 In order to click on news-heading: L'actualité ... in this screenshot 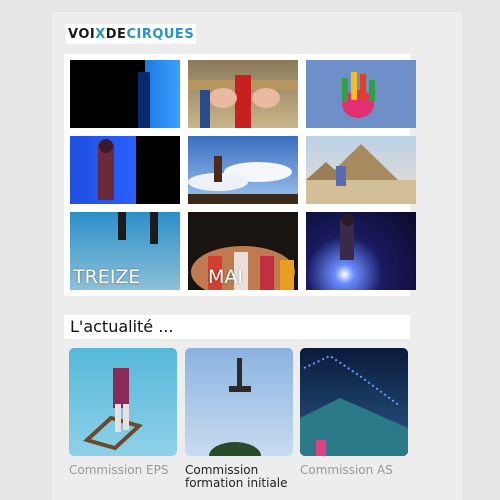, I will do `click(122, 326)`.